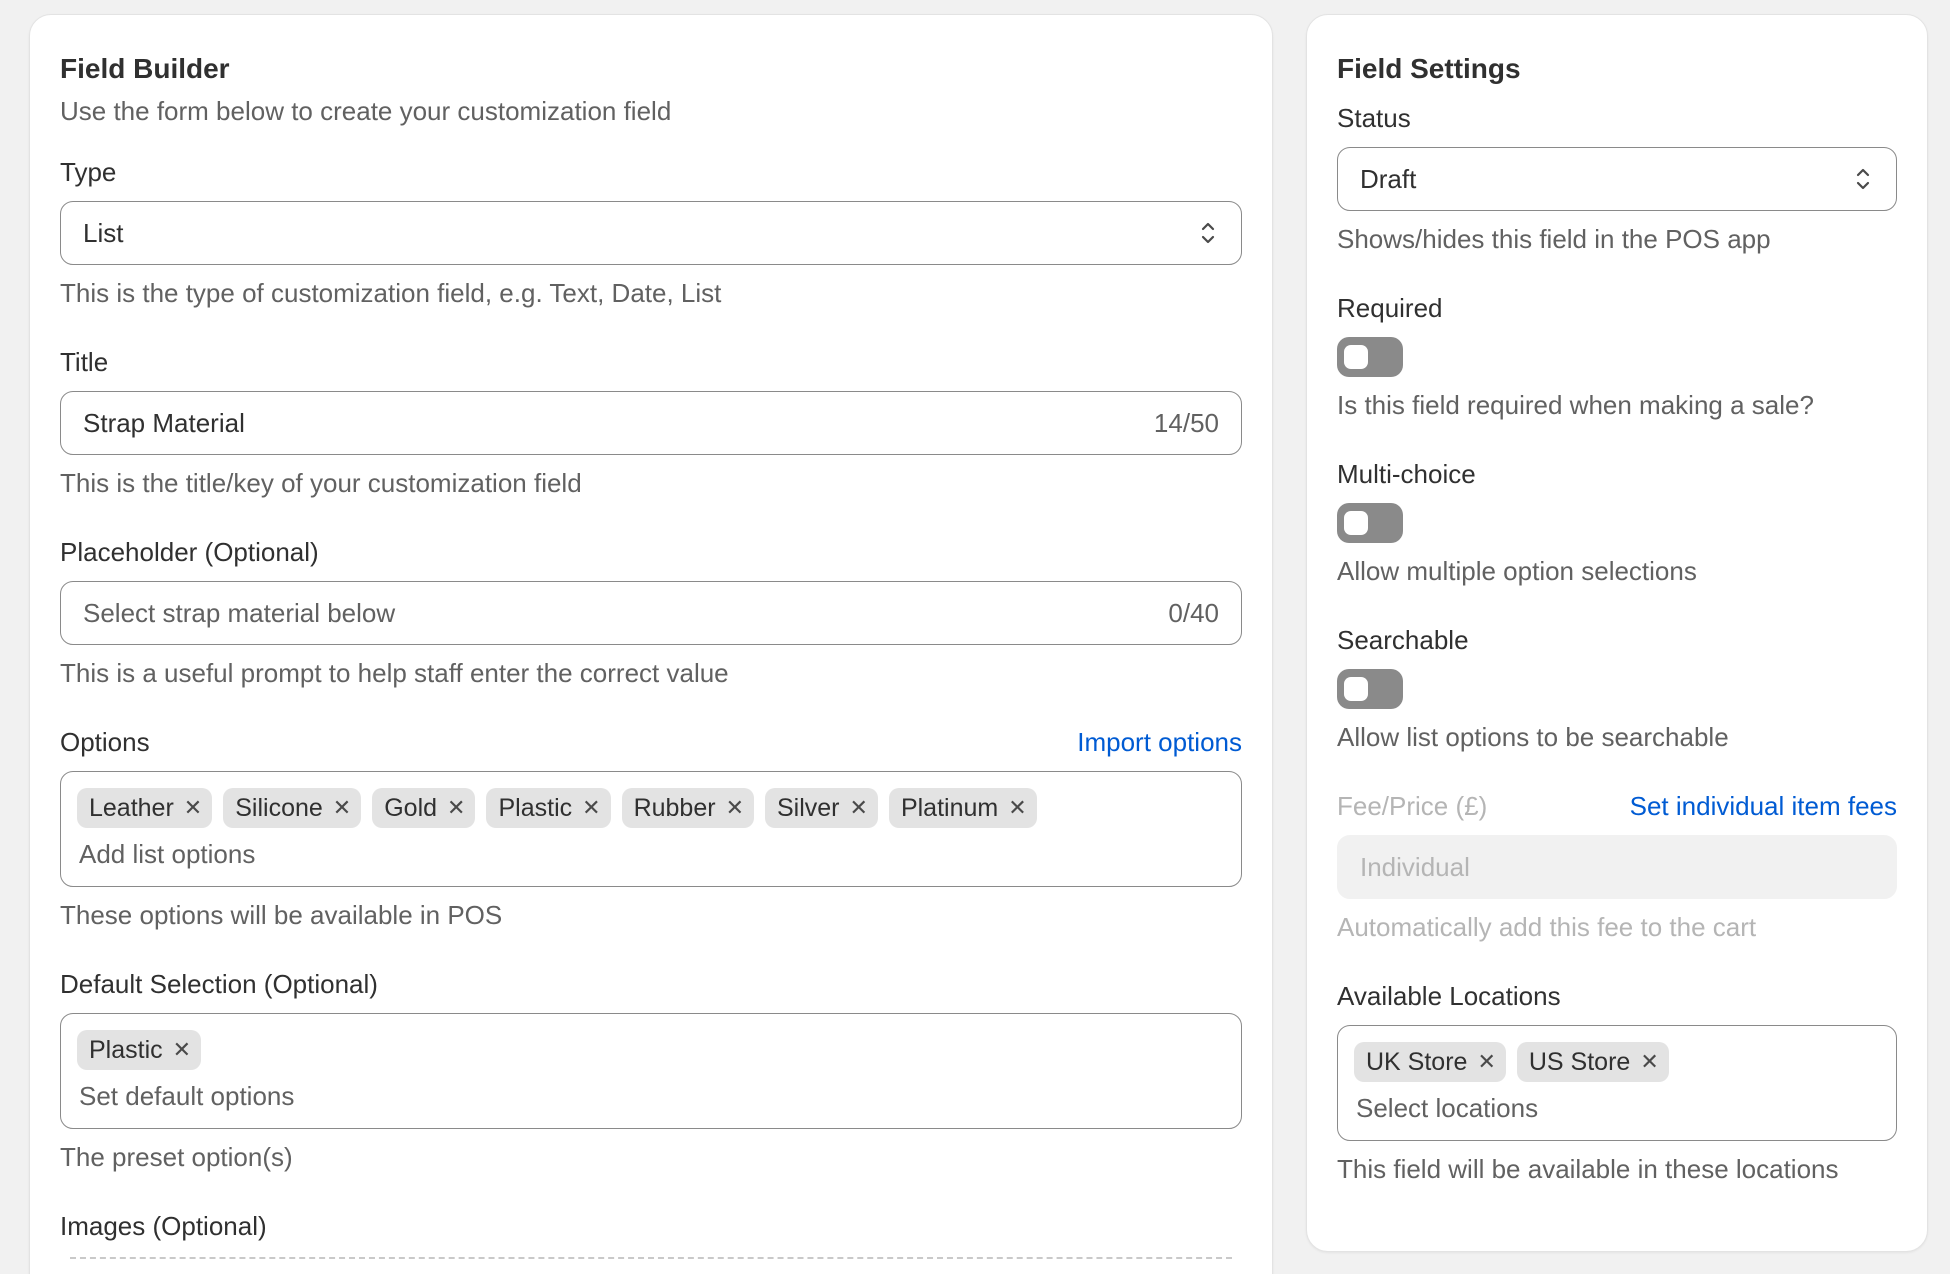 This screenshot has width=1950, height=1274. I want to click on default-selection-label: Default Selection (Optional), so click(219, 984).